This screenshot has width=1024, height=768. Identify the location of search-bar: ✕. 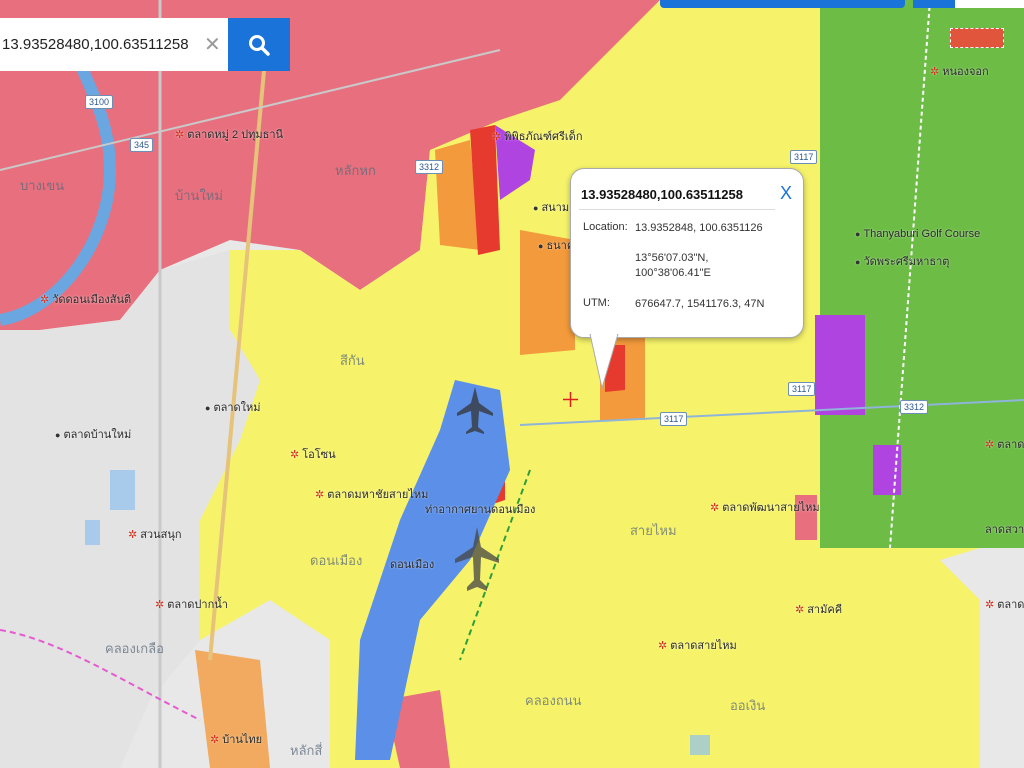
(145, 44).